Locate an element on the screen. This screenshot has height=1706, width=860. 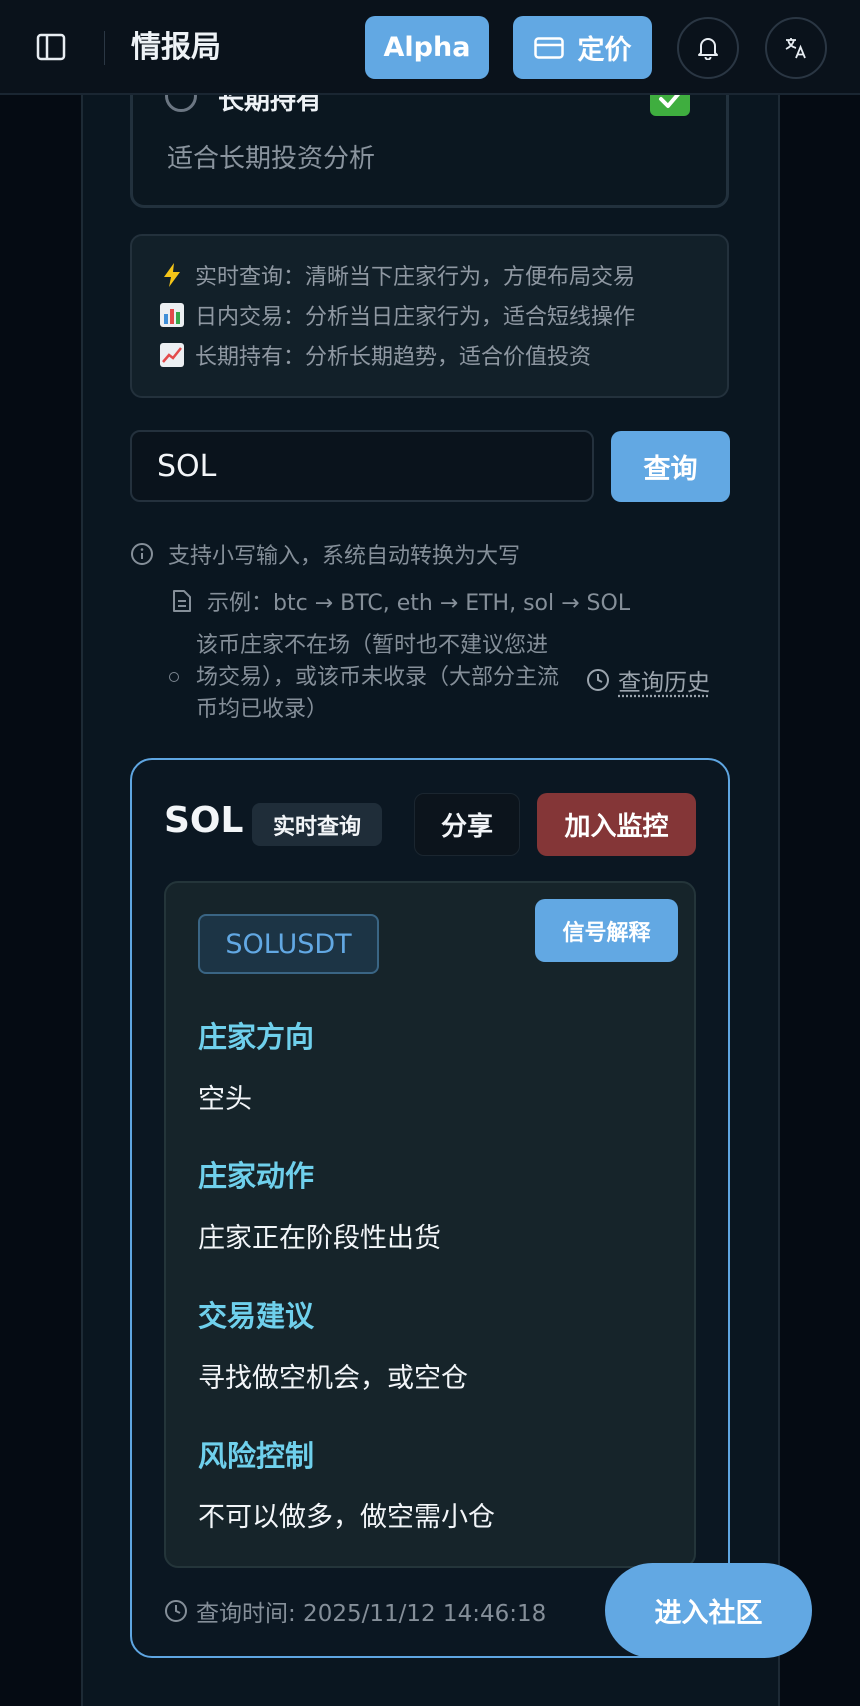
mode-info-text: 实时查询：清晰当下庄家行为，方便布局交易 is located at coordinates (415, 277).